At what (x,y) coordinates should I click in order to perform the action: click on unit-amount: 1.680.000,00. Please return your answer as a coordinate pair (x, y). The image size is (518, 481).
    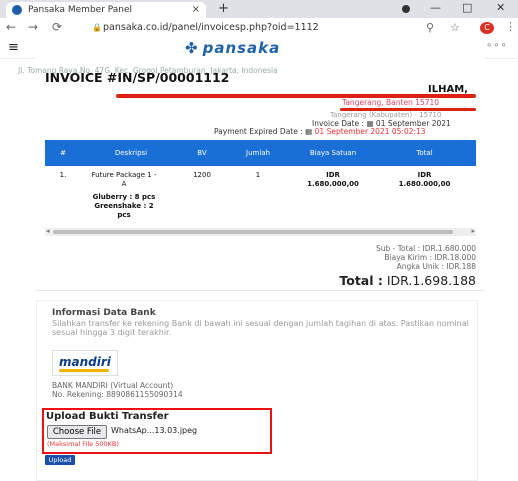
    Looking at the image, I should click on (333, 184).